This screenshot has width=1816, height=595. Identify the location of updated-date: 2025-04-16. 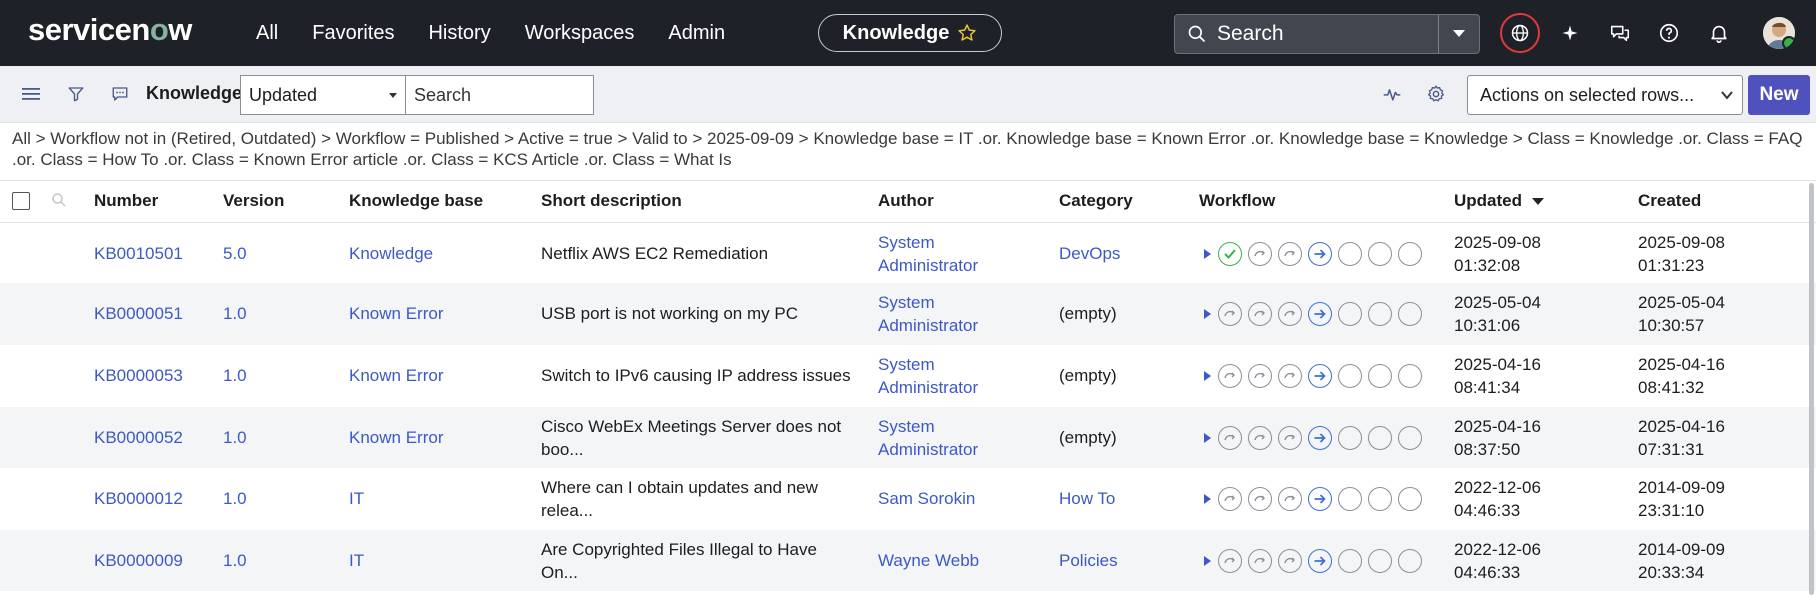
(1497, 364).